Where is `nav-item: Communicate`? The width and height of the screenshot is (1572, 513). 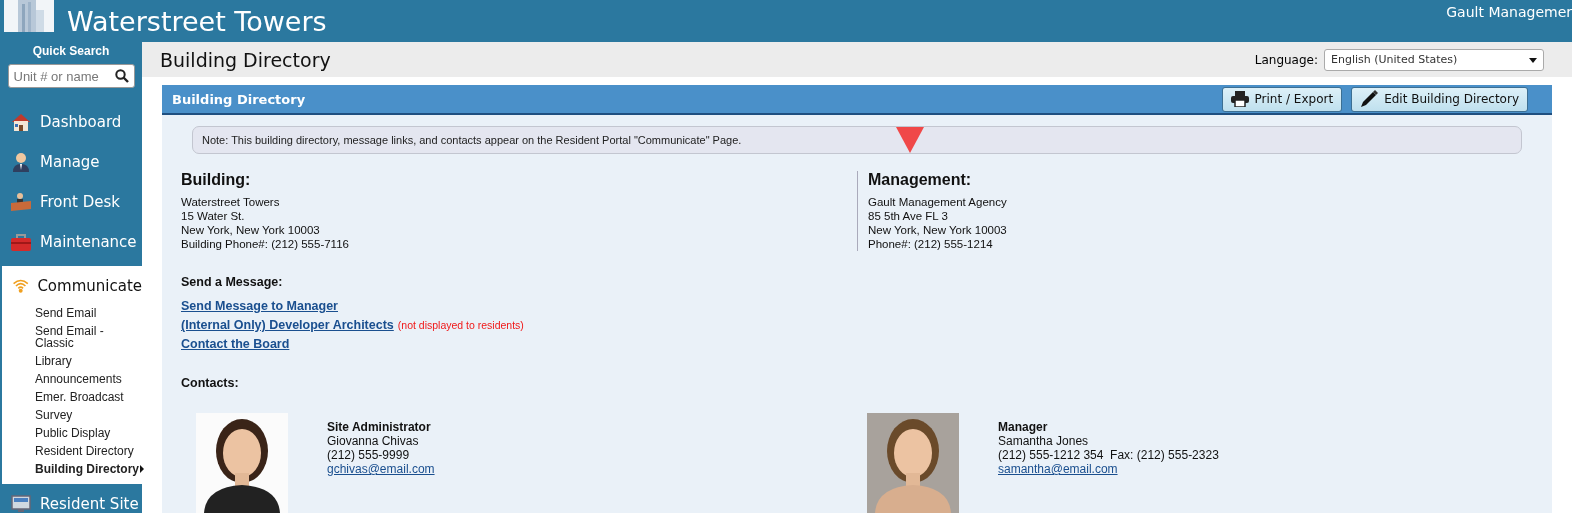
nav-item: Communicate is located at coordinates (72, 286).